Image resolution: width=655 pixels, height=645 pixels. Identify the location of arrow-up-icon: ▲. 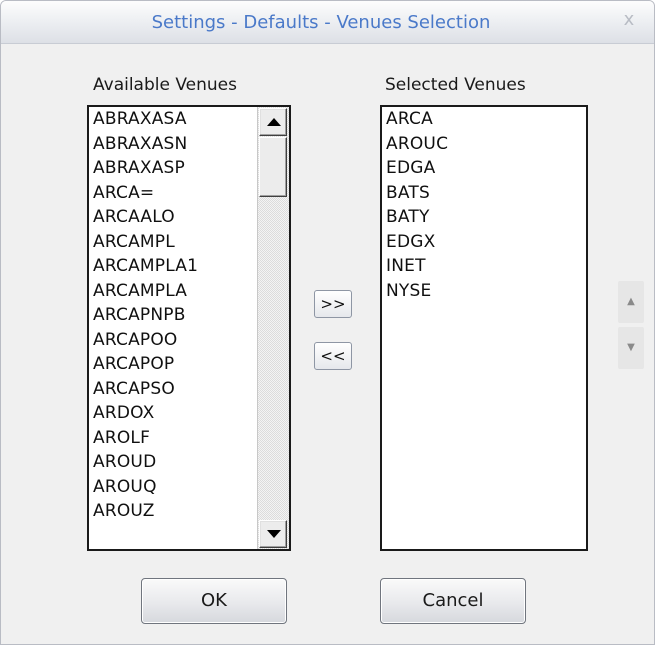
(631, 301).